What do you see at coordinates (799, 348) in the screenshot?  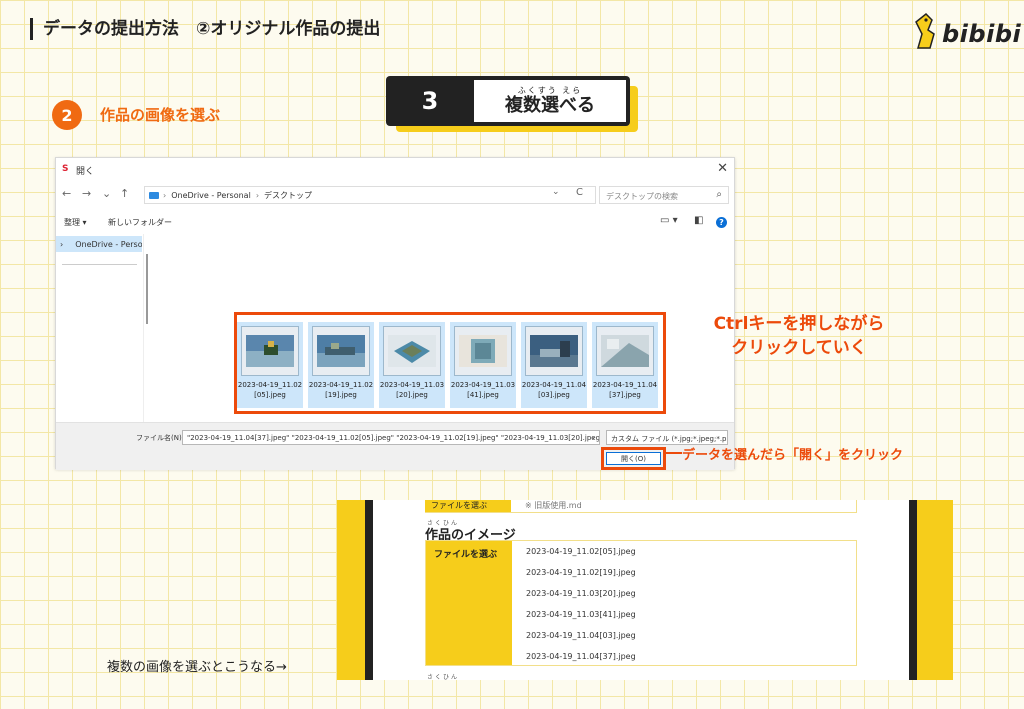 I see `annotation-line-2: クリックしていく` at bounding box center [799, 348].